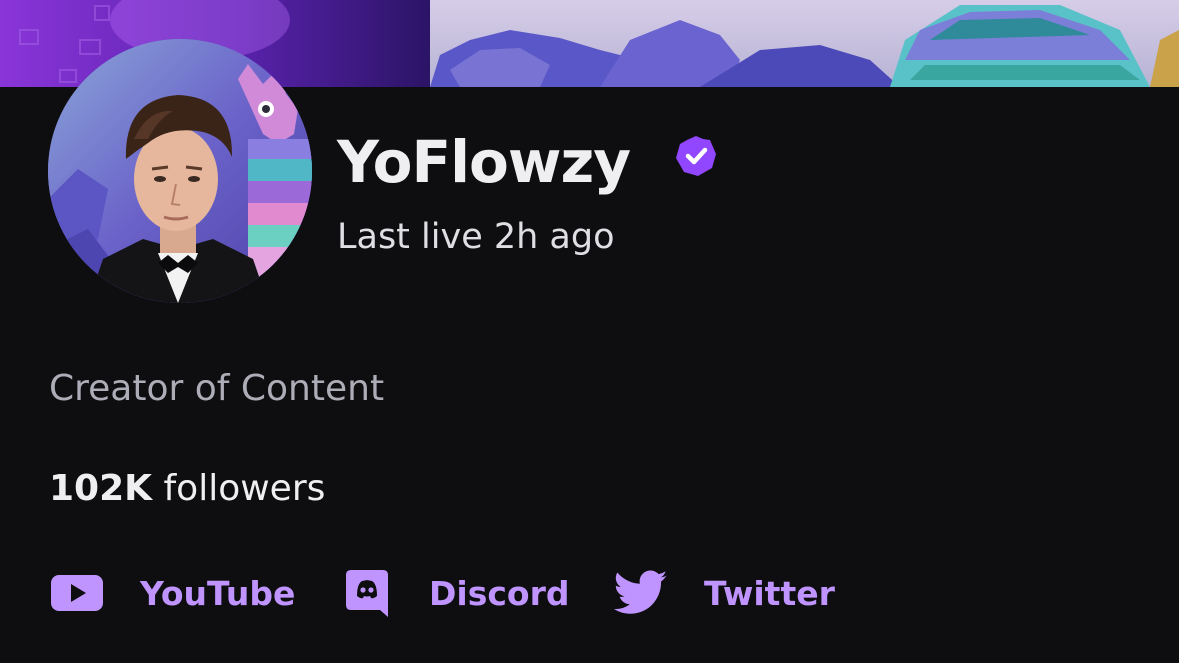 The image size is (1179, 663). I want to click on channel-display-name: YoFlowzy, so click(484, 162).